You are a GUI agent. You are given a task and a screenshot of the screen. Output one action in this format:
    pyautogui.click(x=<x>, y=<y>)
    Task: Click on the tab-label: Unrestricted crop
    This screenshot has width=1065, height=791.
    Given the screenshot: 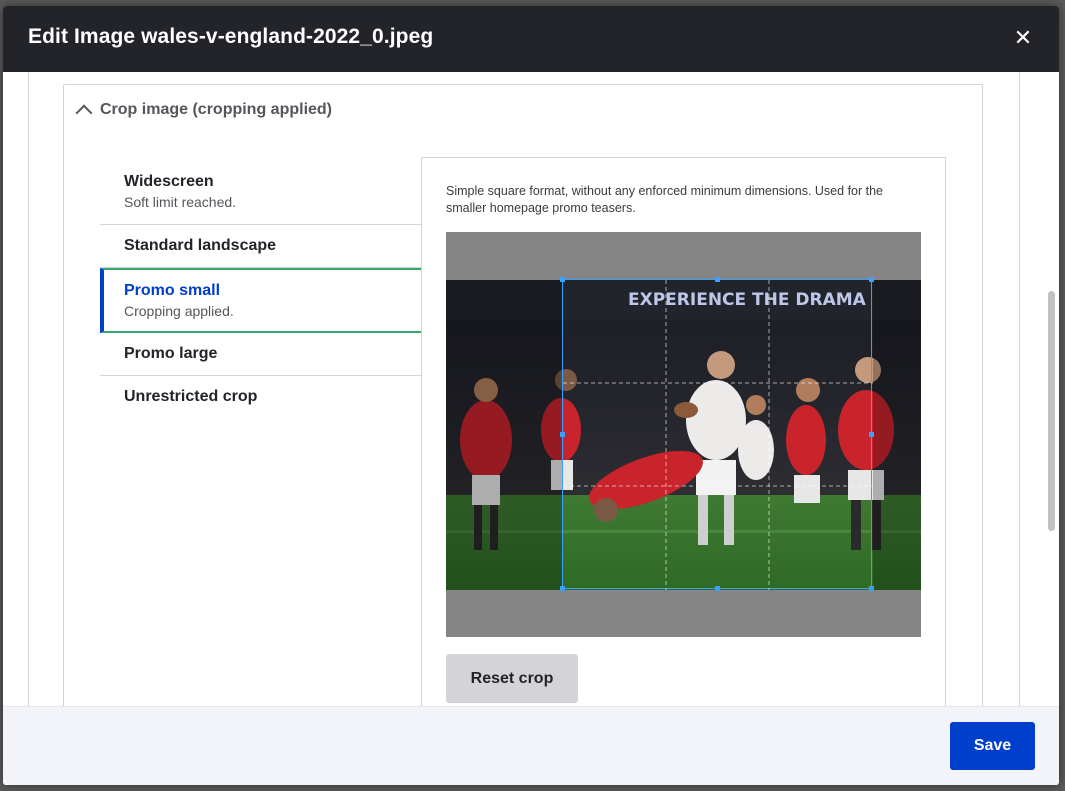 What is the action you would take?
    pyautogui.click(x=191, y=396)
    